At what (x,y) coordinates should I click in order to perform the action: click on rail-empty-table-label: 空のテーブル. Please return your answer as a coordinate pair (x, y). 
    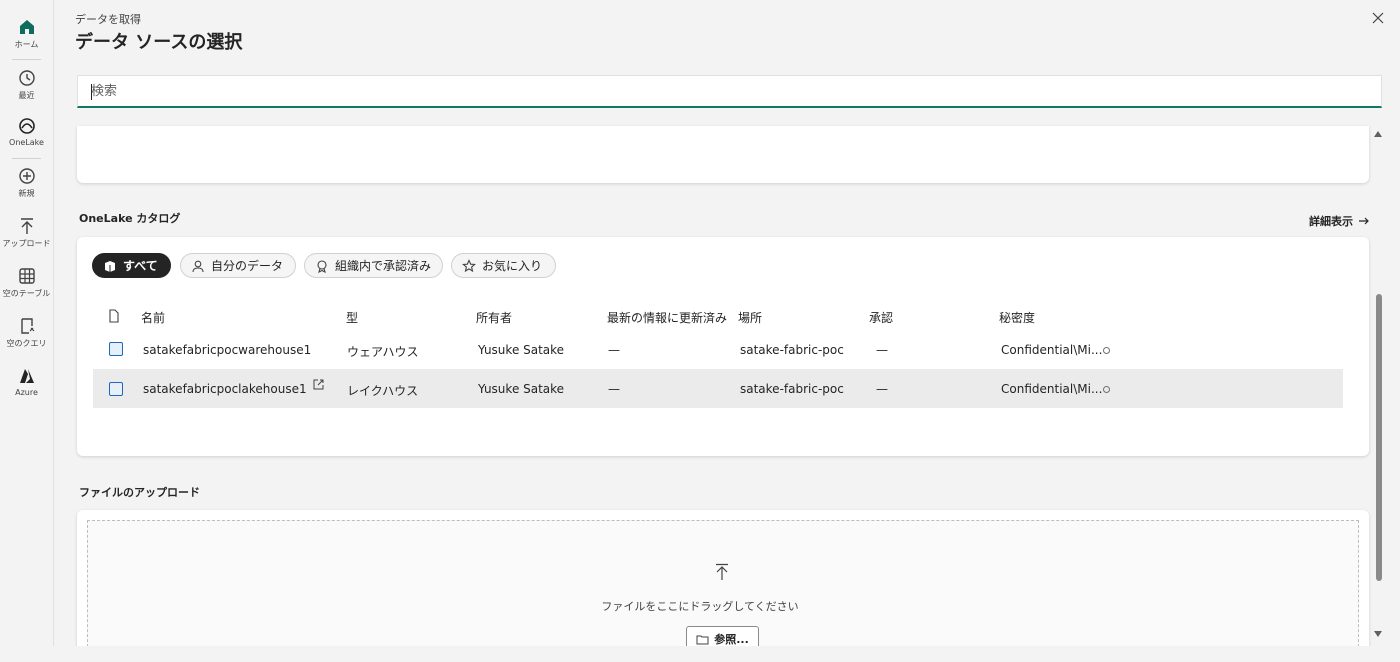
    Looking at the image, I should click on (26, 293).